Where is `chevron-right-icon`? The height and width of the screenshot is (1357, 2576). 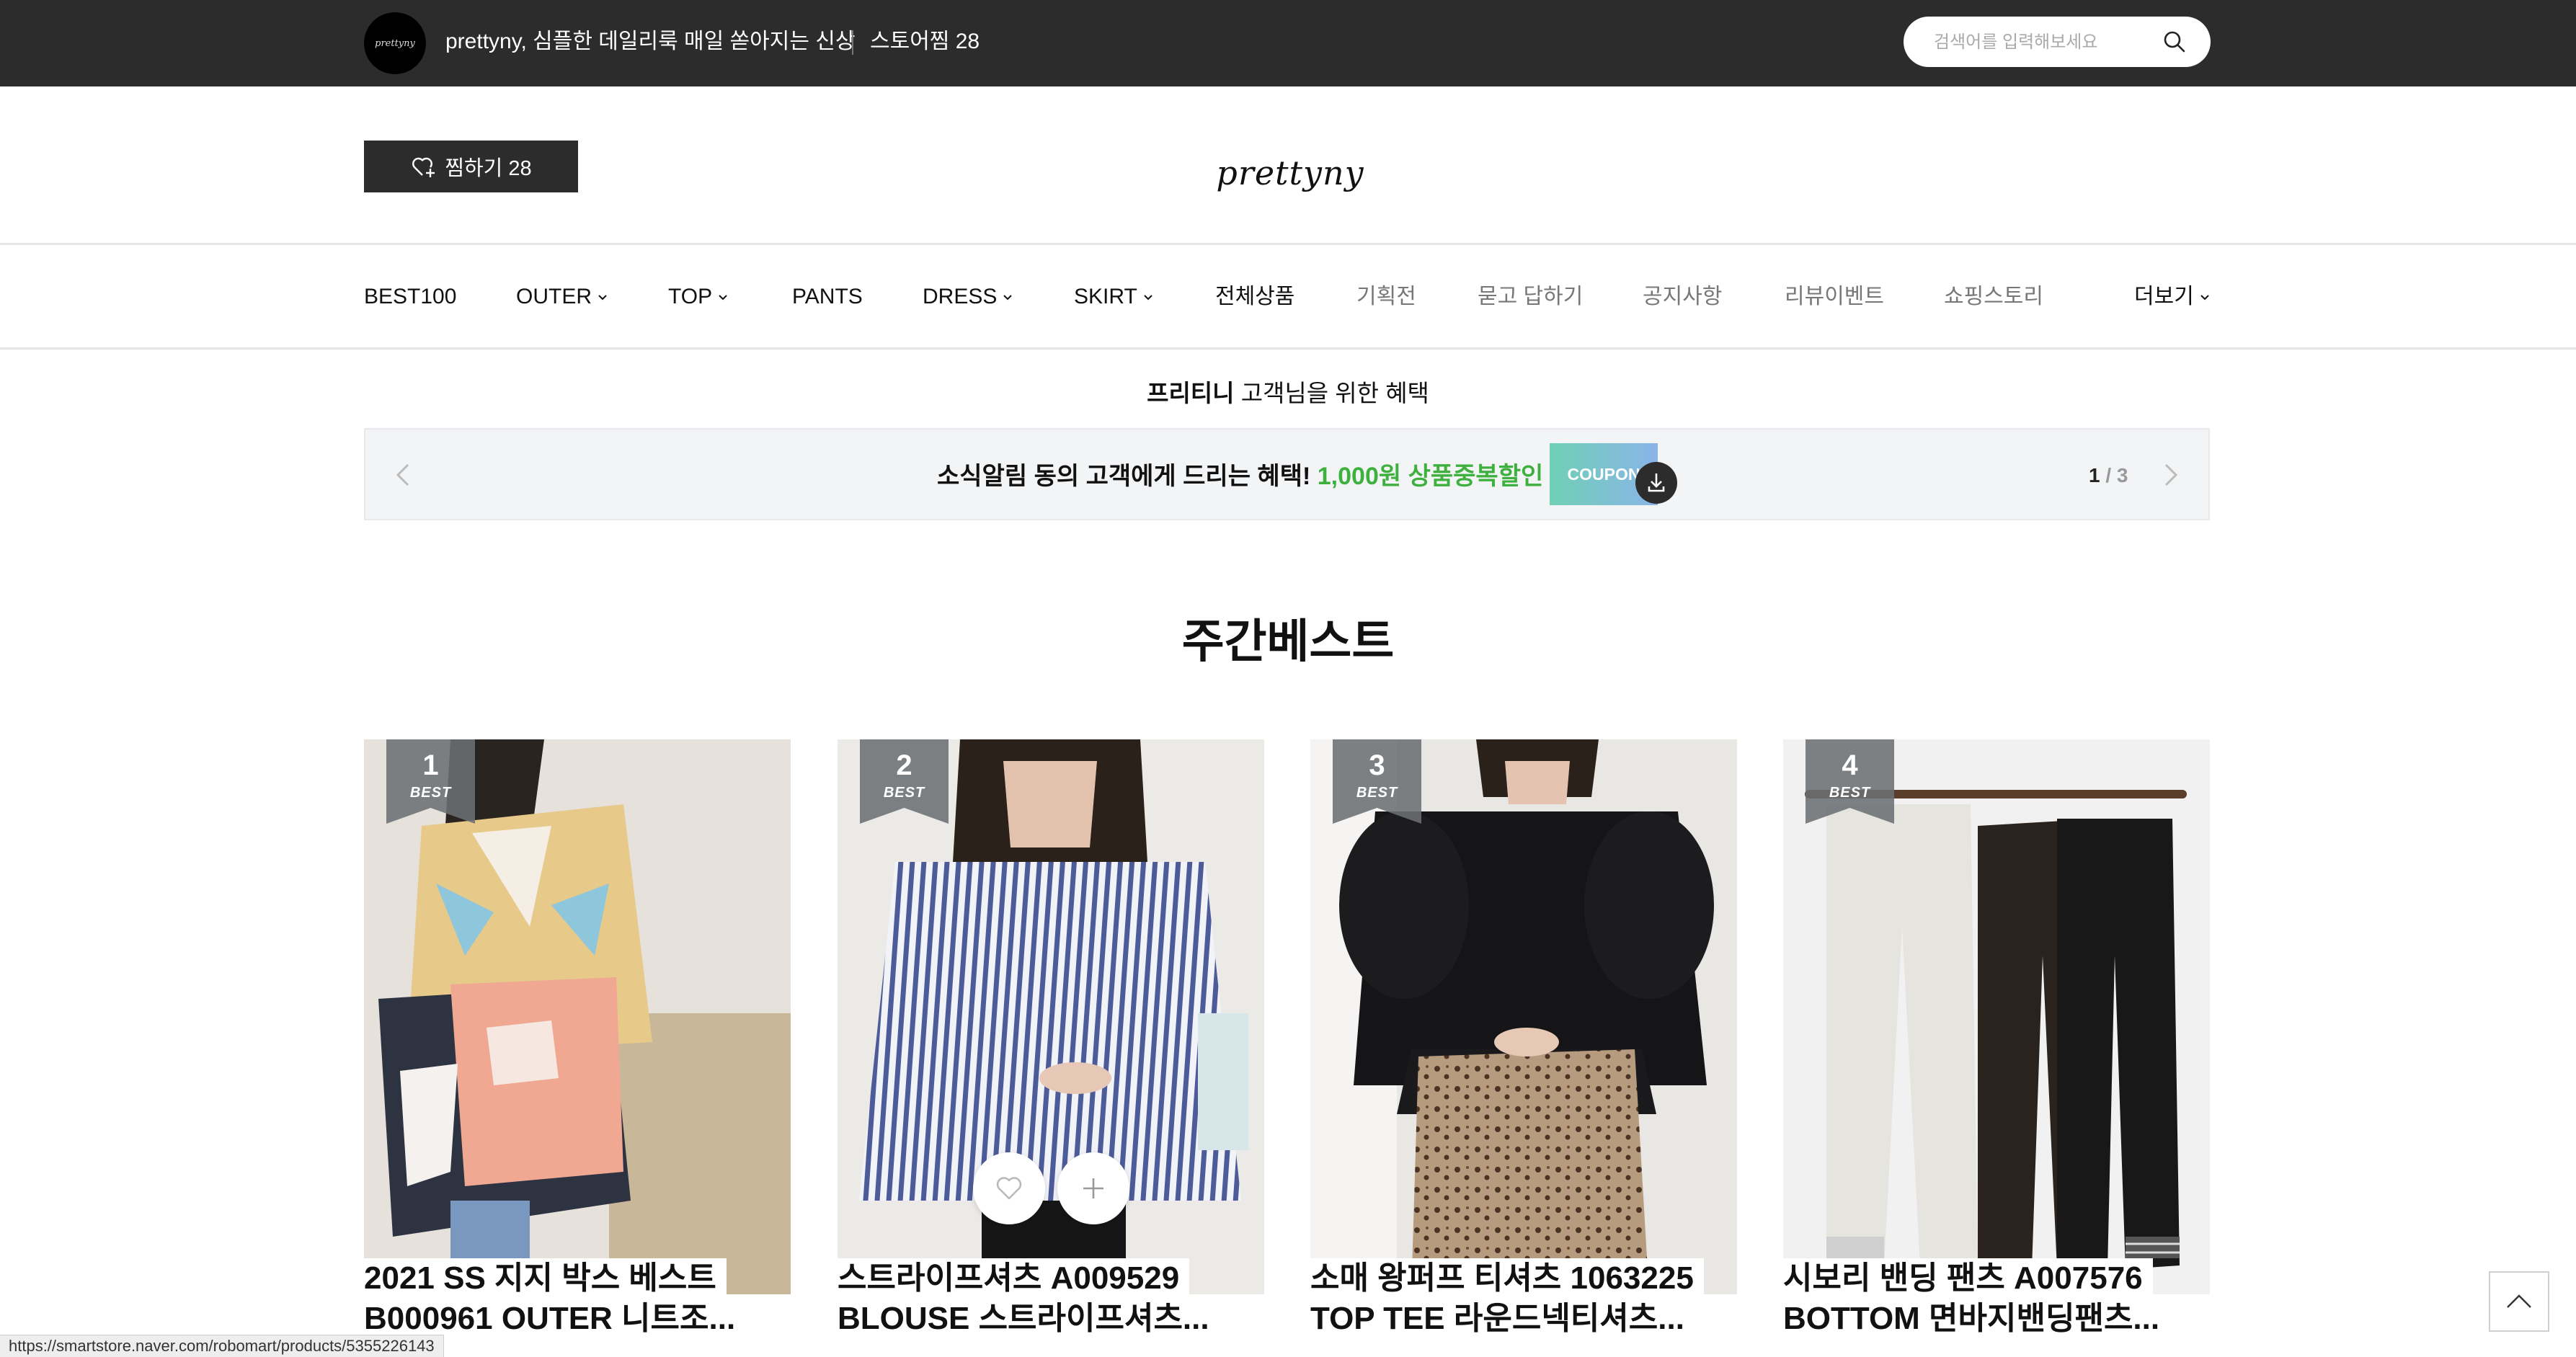
chevron-right-icon is located at coordinates (2170, 474).